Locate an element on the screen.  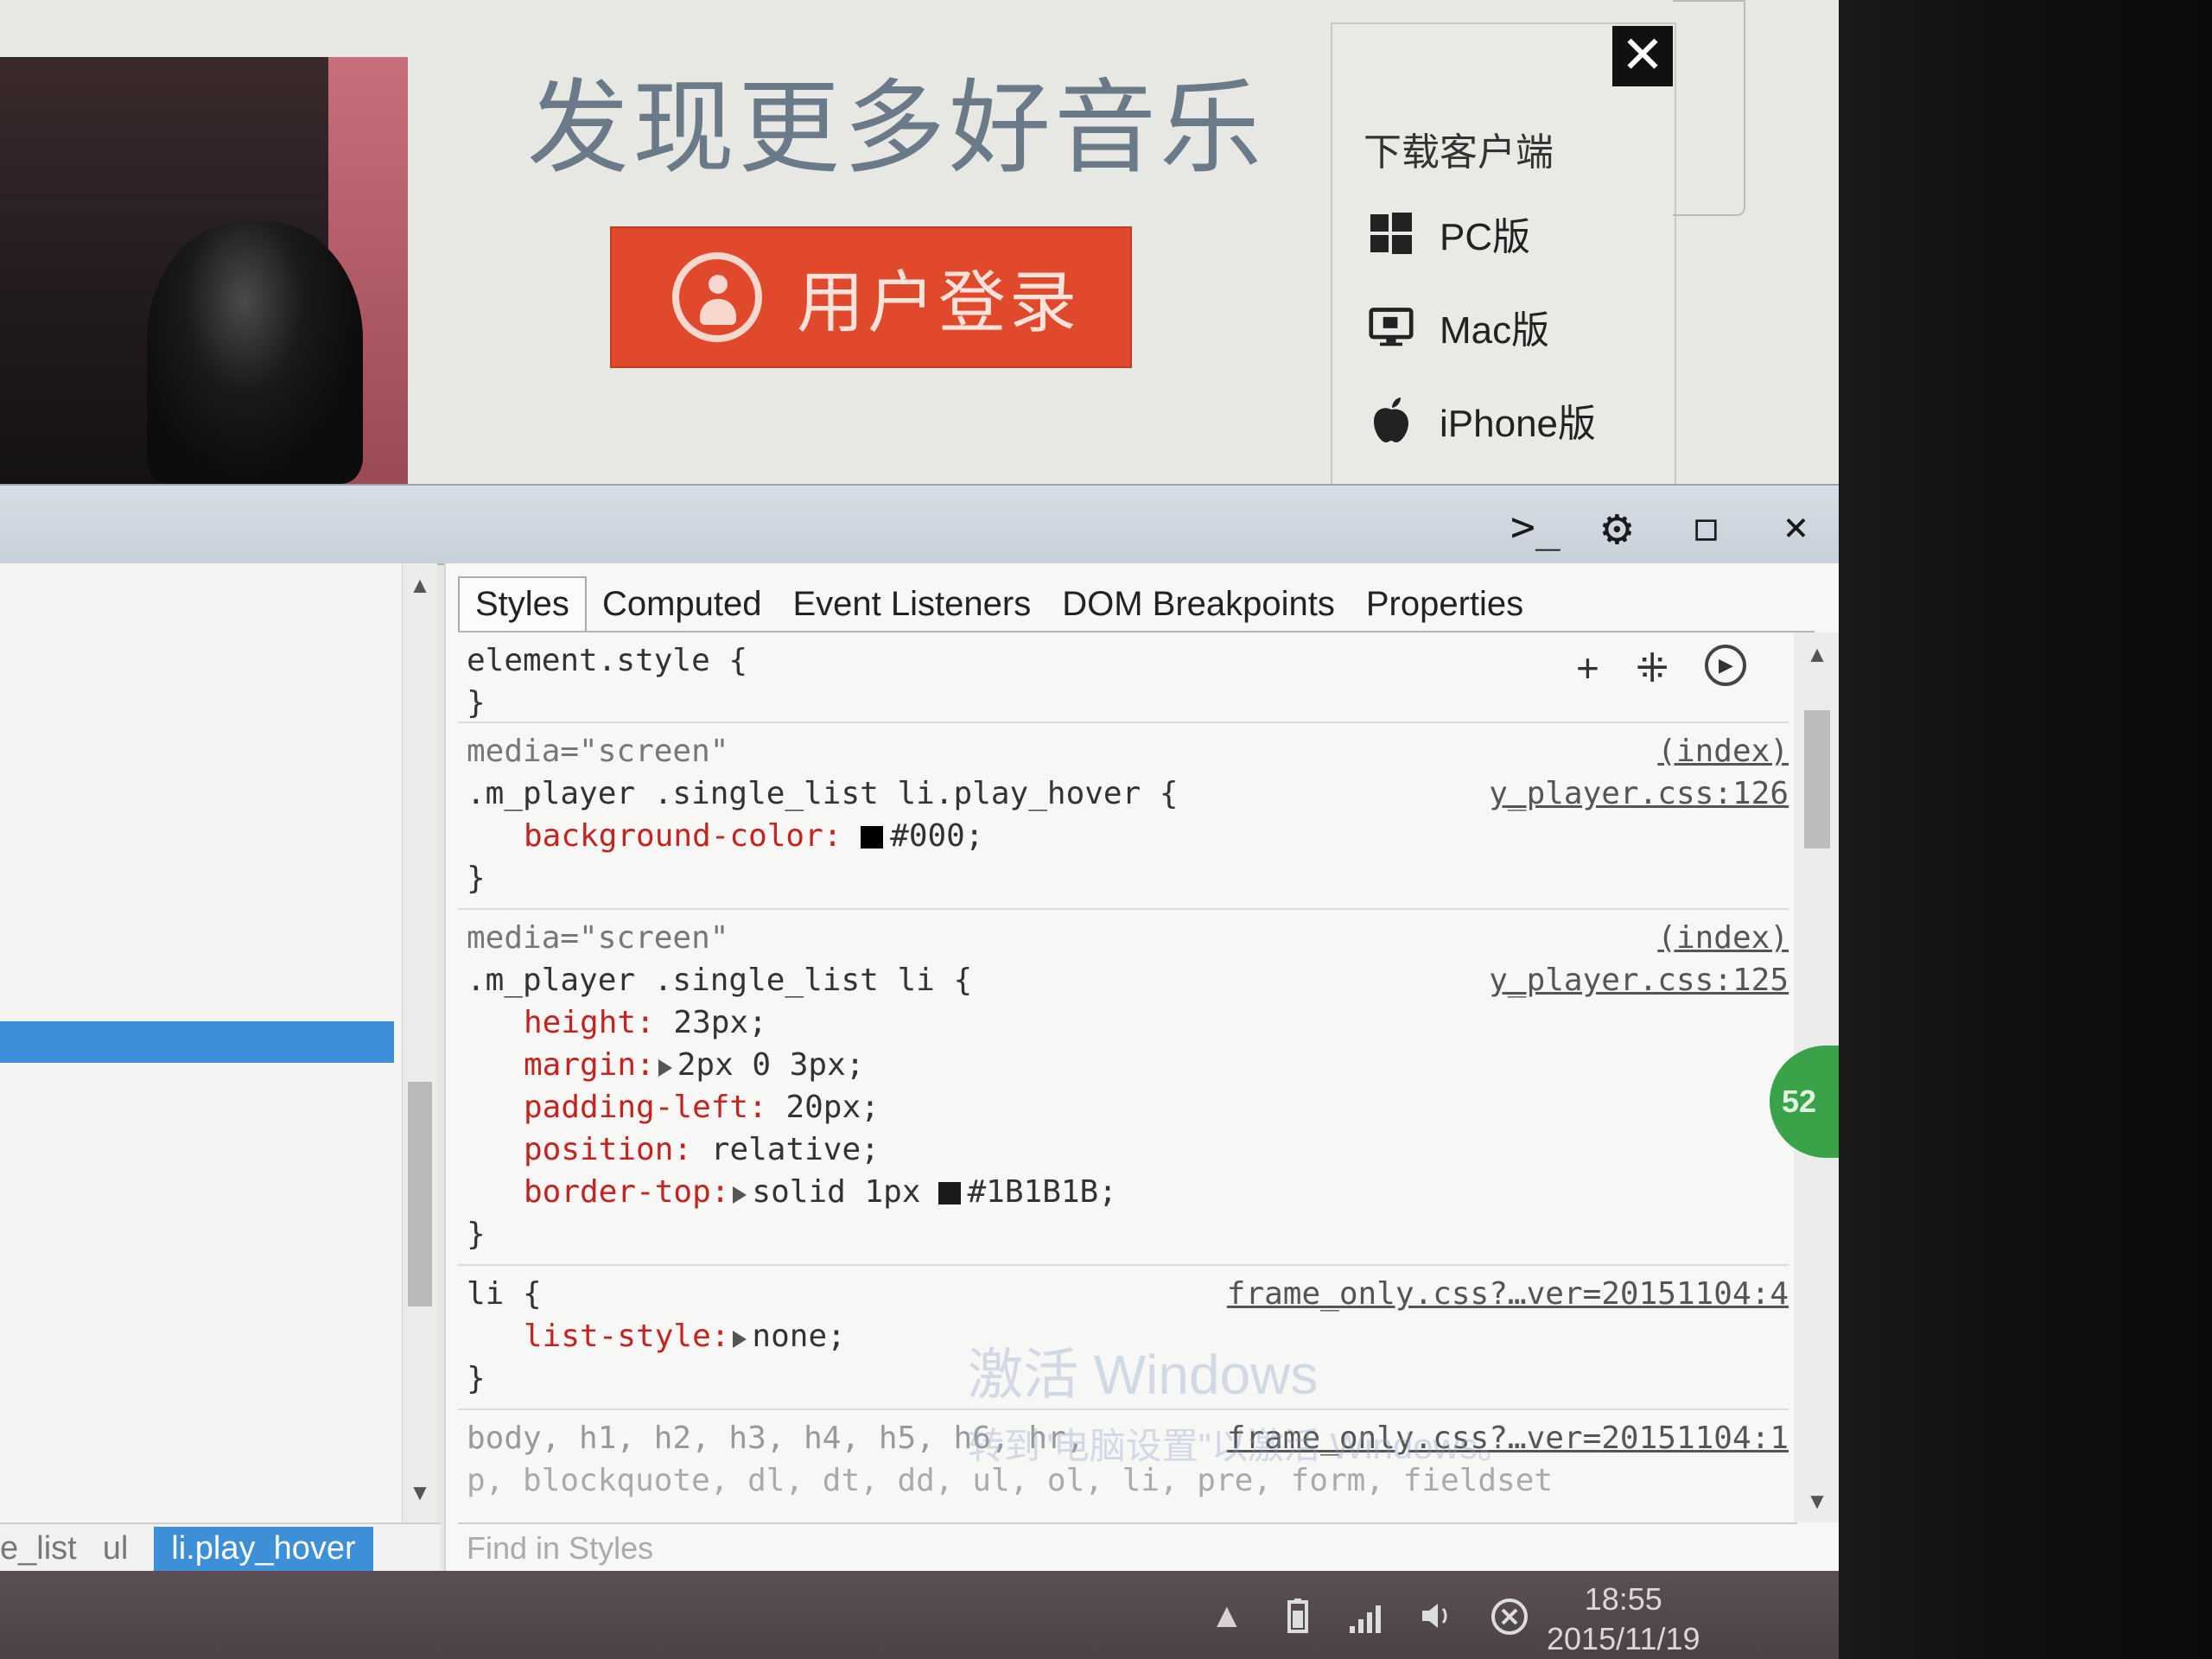
breadcrumb: e_list ul li.play_hover is located at coordinates (220, 1547).